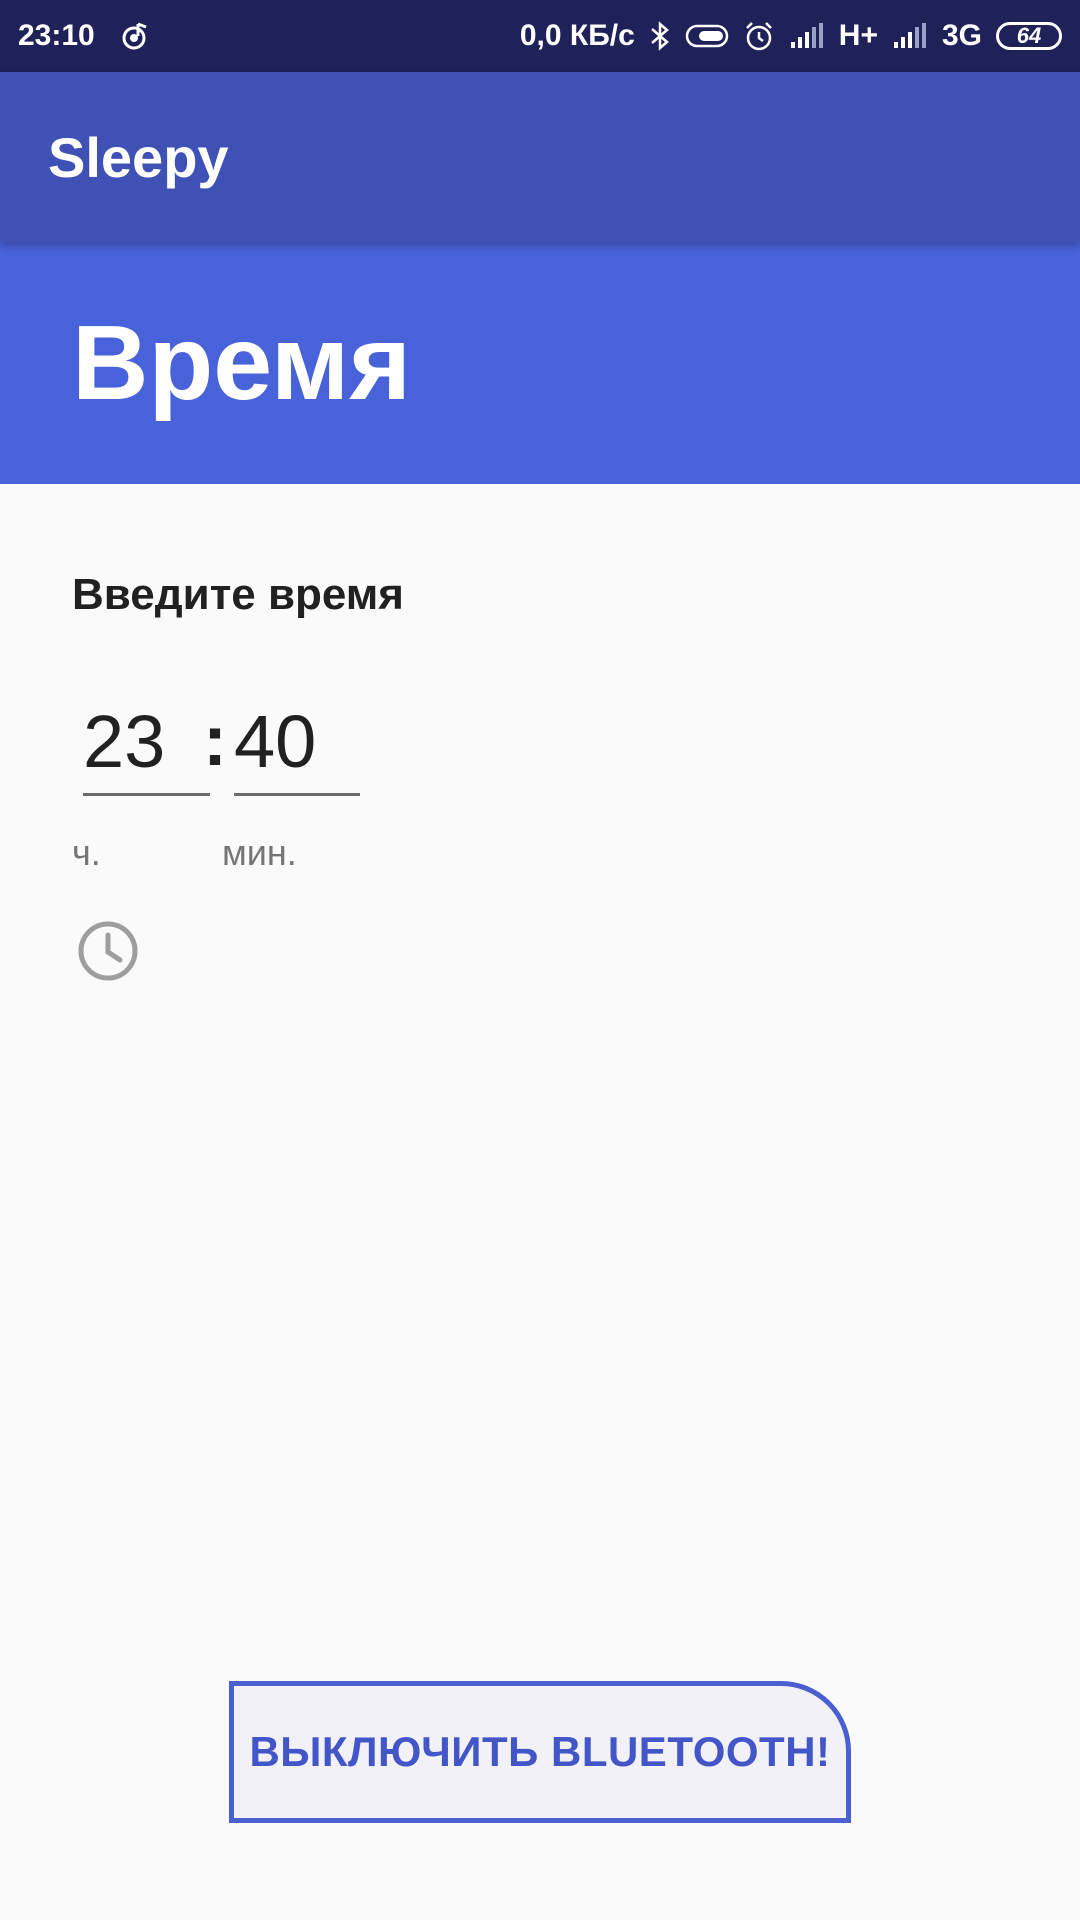  I want to click on app-bar: Sleepy, so click(540, 157).